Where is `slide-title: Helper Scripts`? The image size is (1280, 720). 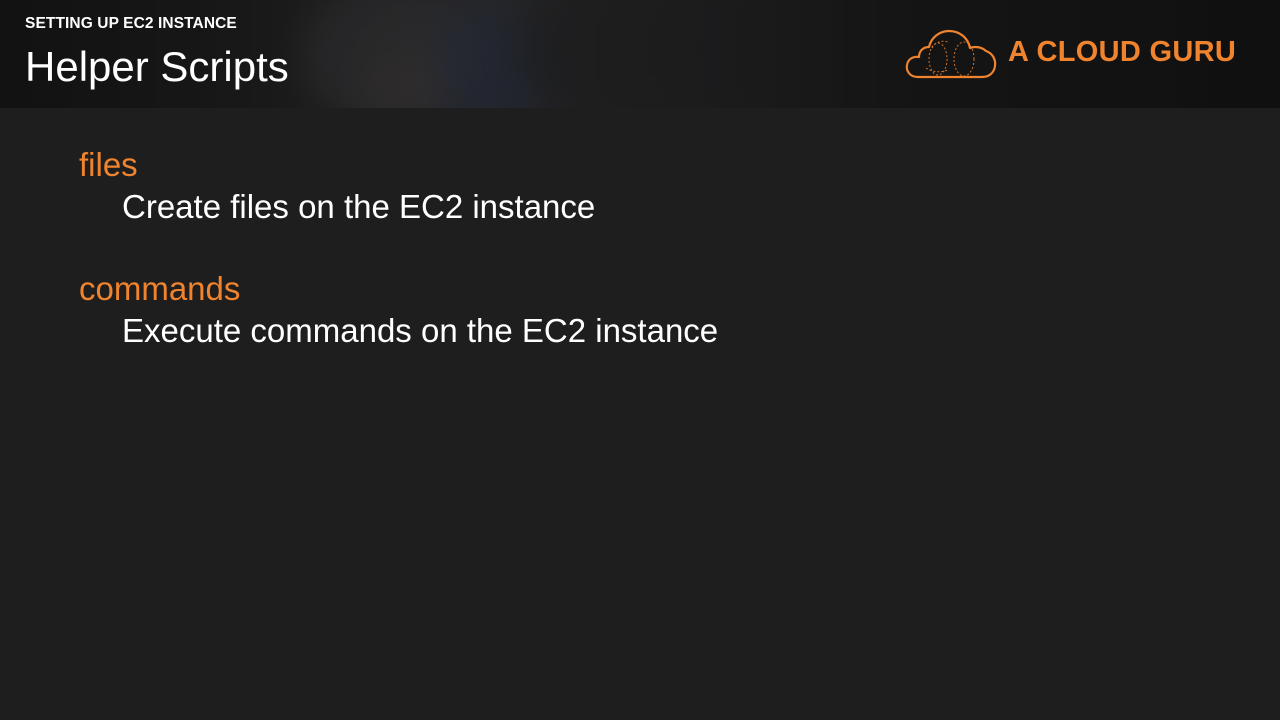
slide-title: Helper Scripts is located at coordinates (157, 66).